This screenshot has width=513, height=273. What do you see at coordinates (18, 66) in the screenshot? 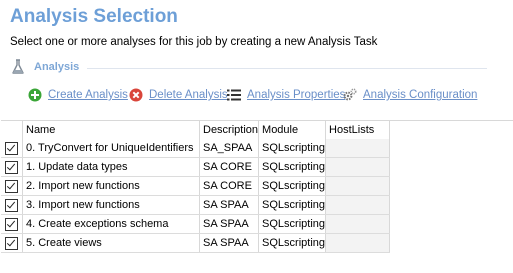
I see `flask-icon` at bounding box center [18, 66].